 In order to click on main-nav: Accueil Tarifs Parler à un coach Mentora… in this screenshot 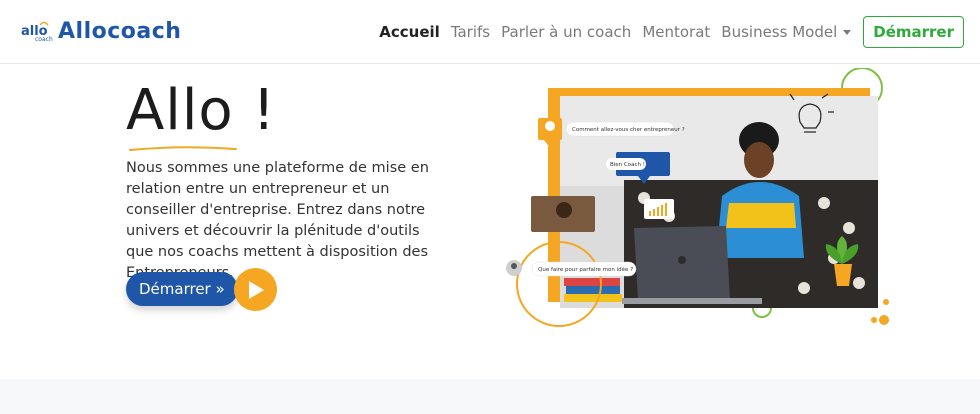, I will do `click(666, 32)`.